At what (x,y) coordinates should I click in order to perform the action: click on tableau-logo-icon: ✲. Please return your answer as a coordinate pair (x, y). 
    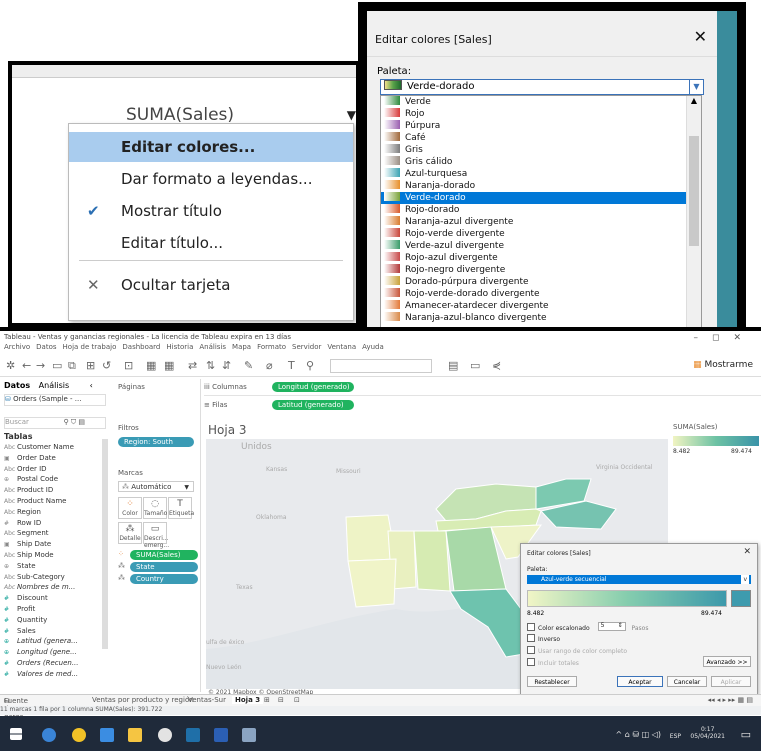
    Looking at the image, I should click on (10, 365).